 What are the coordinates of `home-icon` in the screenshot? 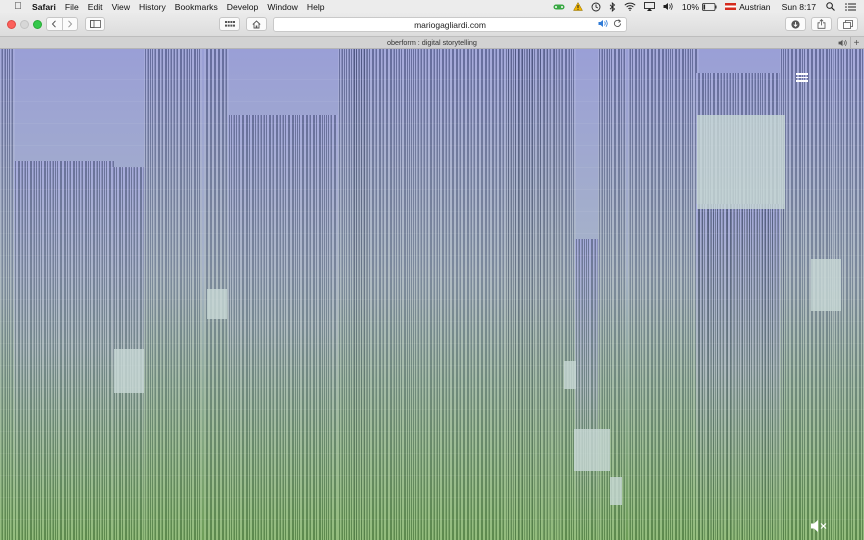 It's located at (256, 23).